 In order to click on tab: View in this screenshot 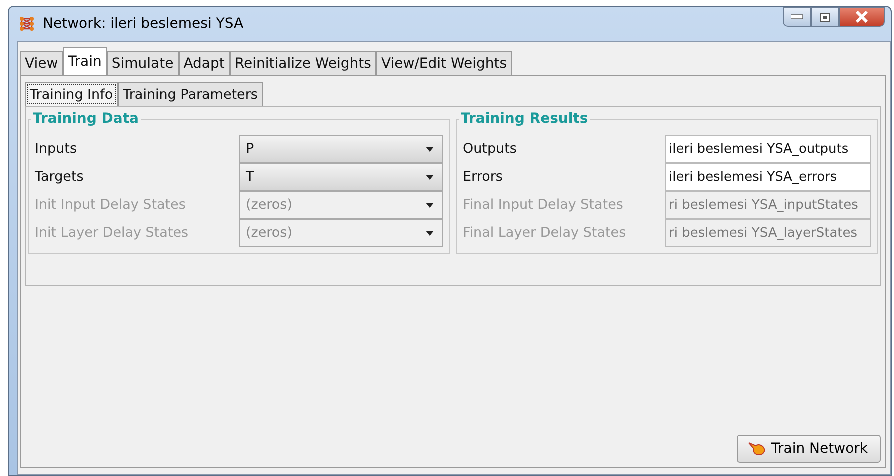, I will do `click(42, 63)`.